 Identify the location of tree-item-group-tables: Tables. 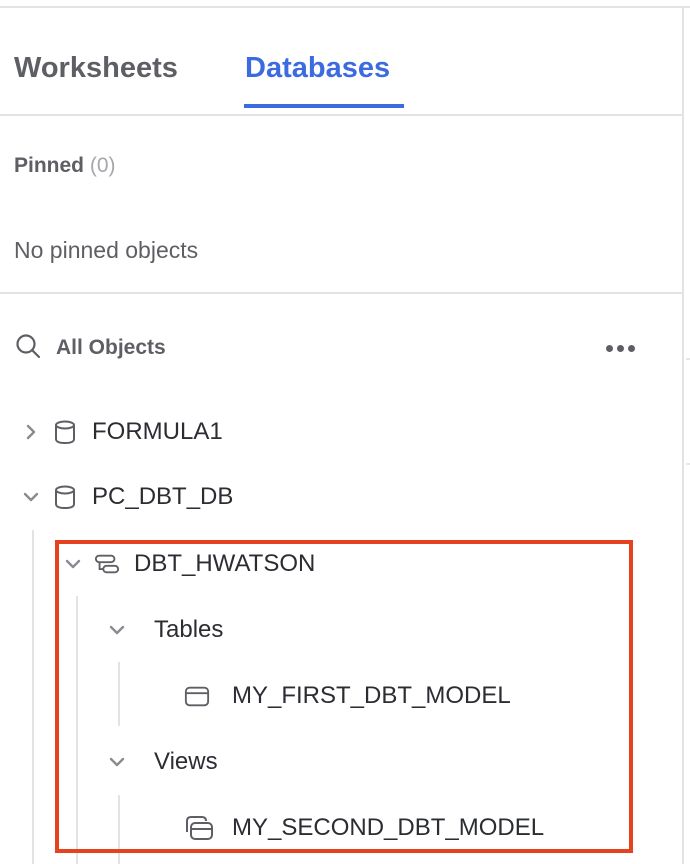
(165, 630).